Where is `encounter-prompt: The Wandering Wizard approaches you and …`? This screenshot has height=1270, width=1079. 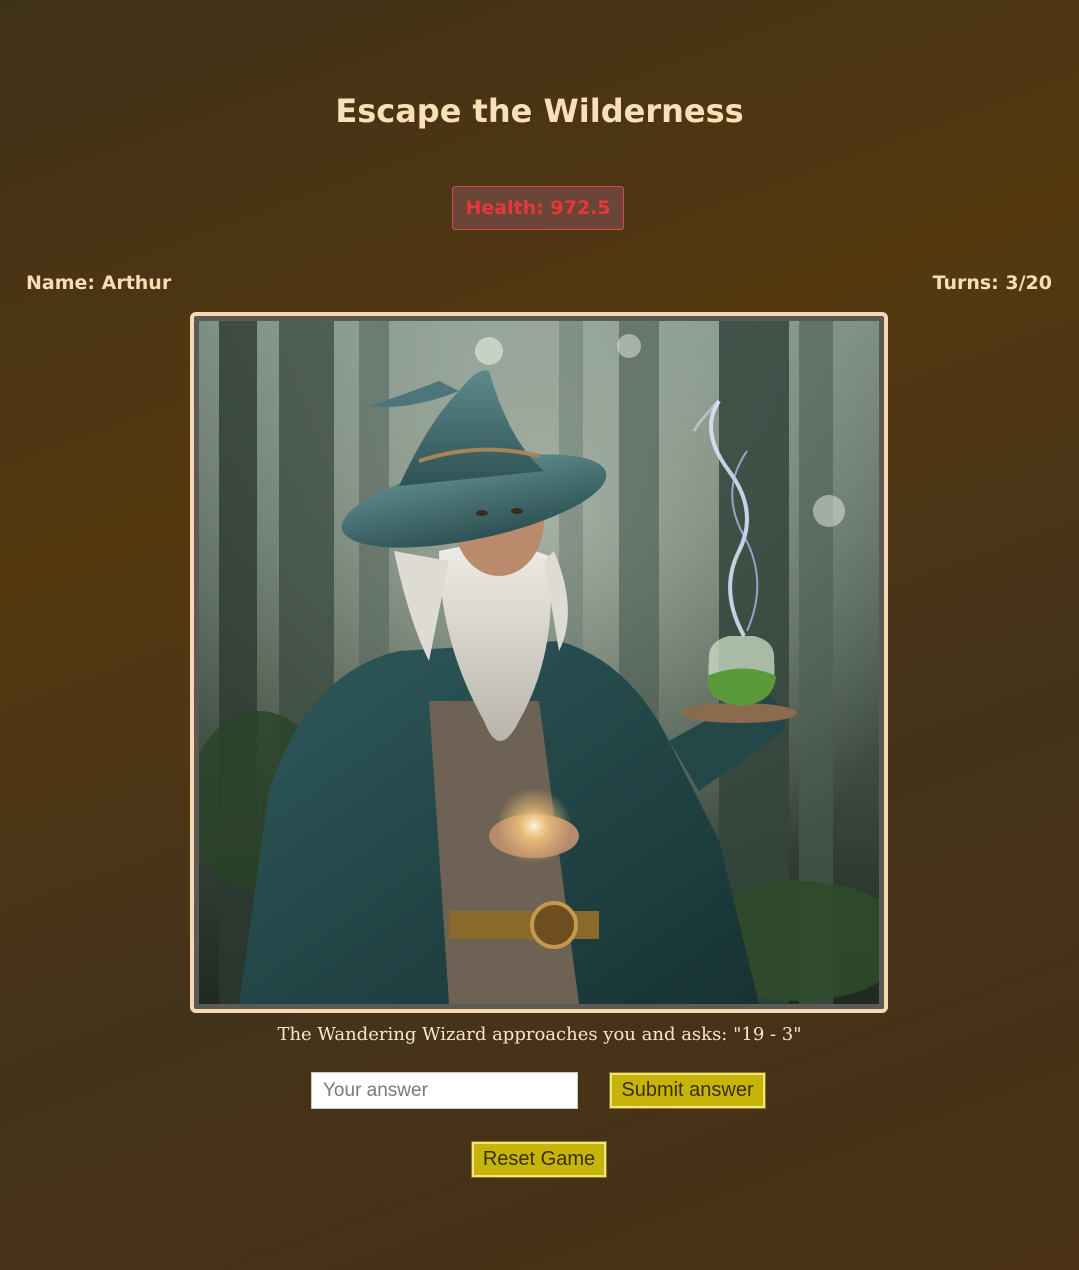 encounter-prompt: The Wandering Wizard approaches you and … is located at coordinates (539, 1034).